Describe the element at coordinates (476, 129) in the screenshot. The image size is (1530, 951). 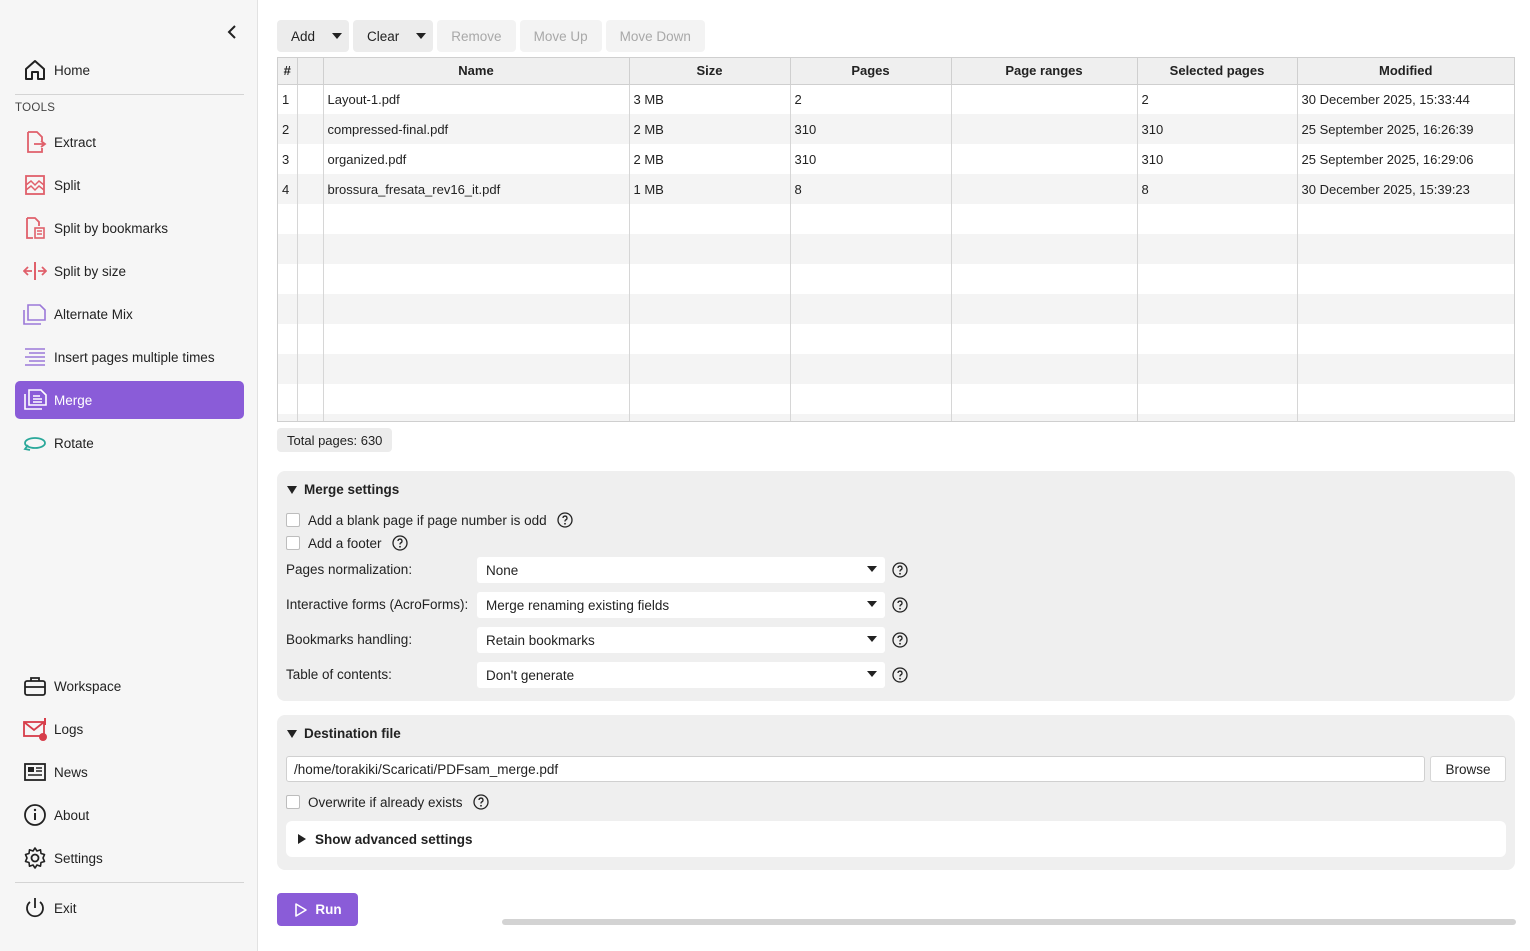
I see `cell-name: compressed-final.pdf` at that location.